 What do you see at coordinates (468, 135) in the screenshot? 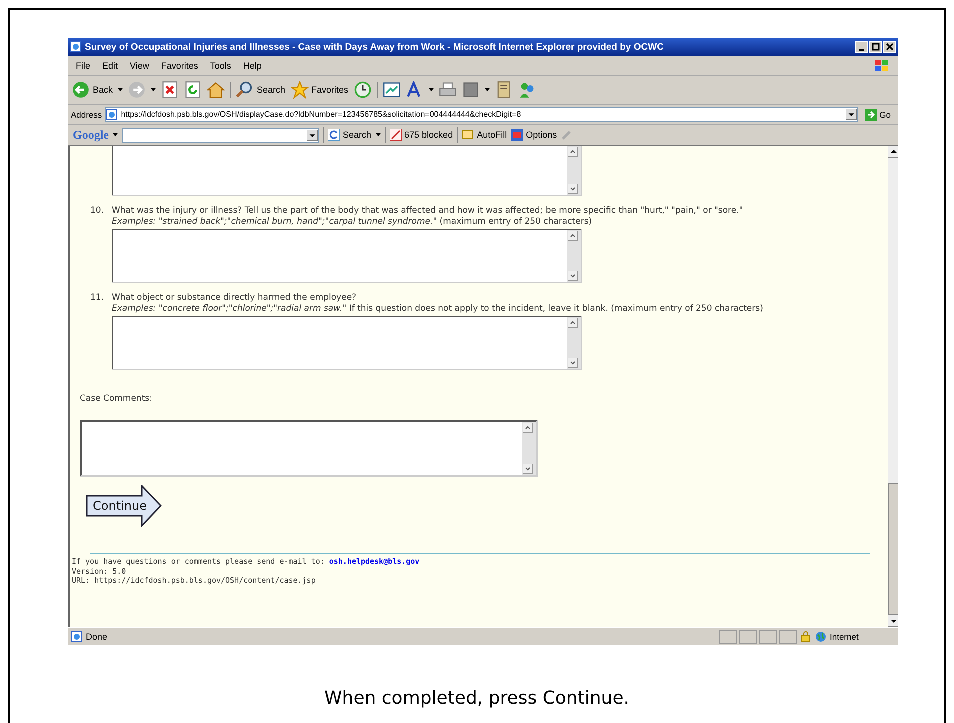
I see `form-icon` at bounding box center [468, 135].